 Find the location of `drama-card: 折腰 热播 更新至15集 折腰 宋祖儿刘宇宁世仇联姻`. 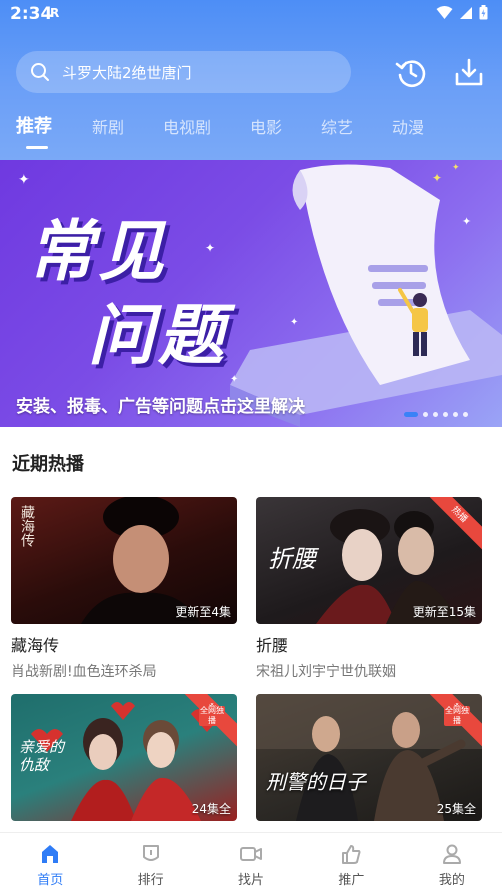

drama-card: 折腰 热播 更新至15集 折腰 宋祖儿刘宇宁世仇联姻 is located at coordinates (369, 589).